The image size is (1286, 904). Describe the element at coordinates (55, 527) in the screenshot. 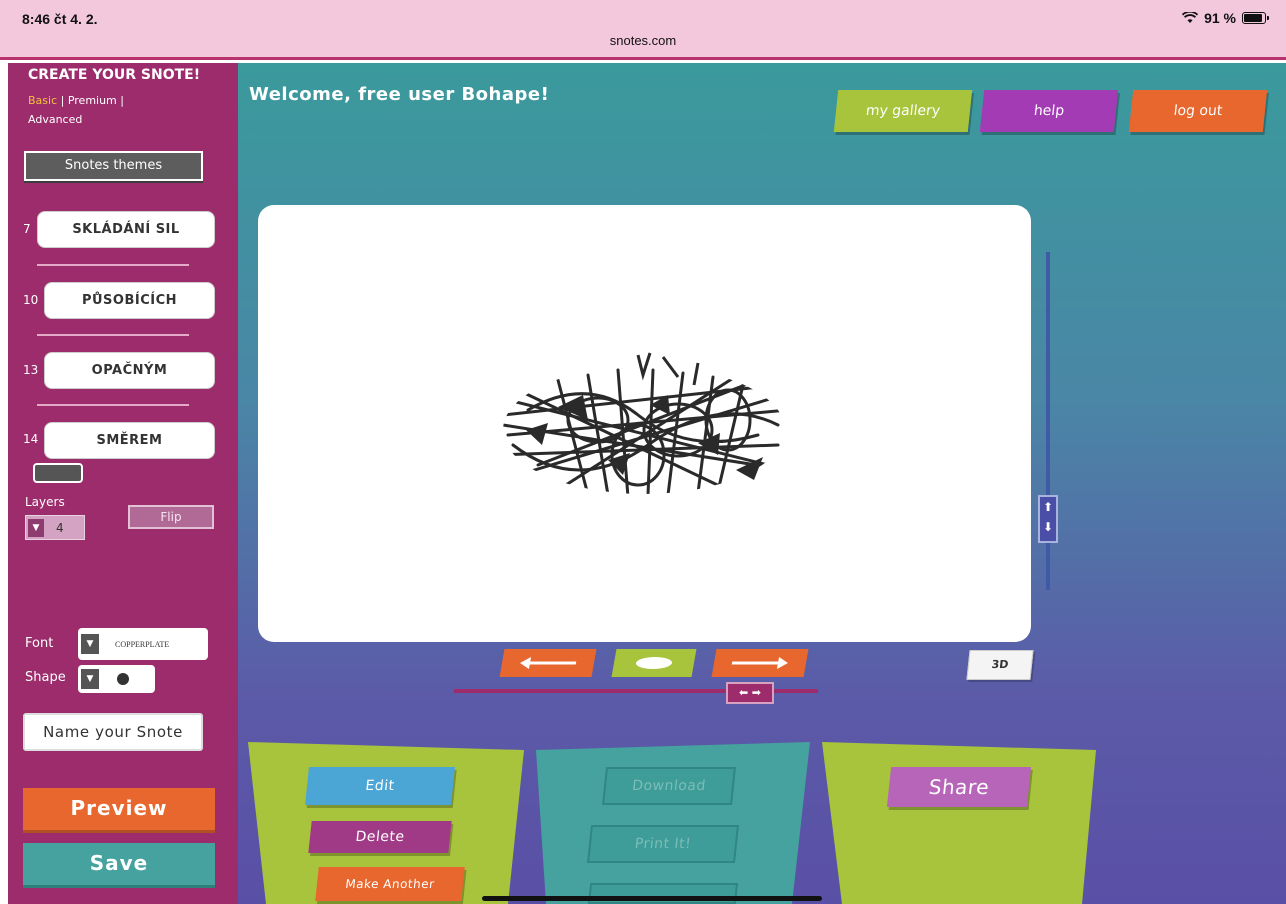

I see `layers-select: ▼ 4` at that location.